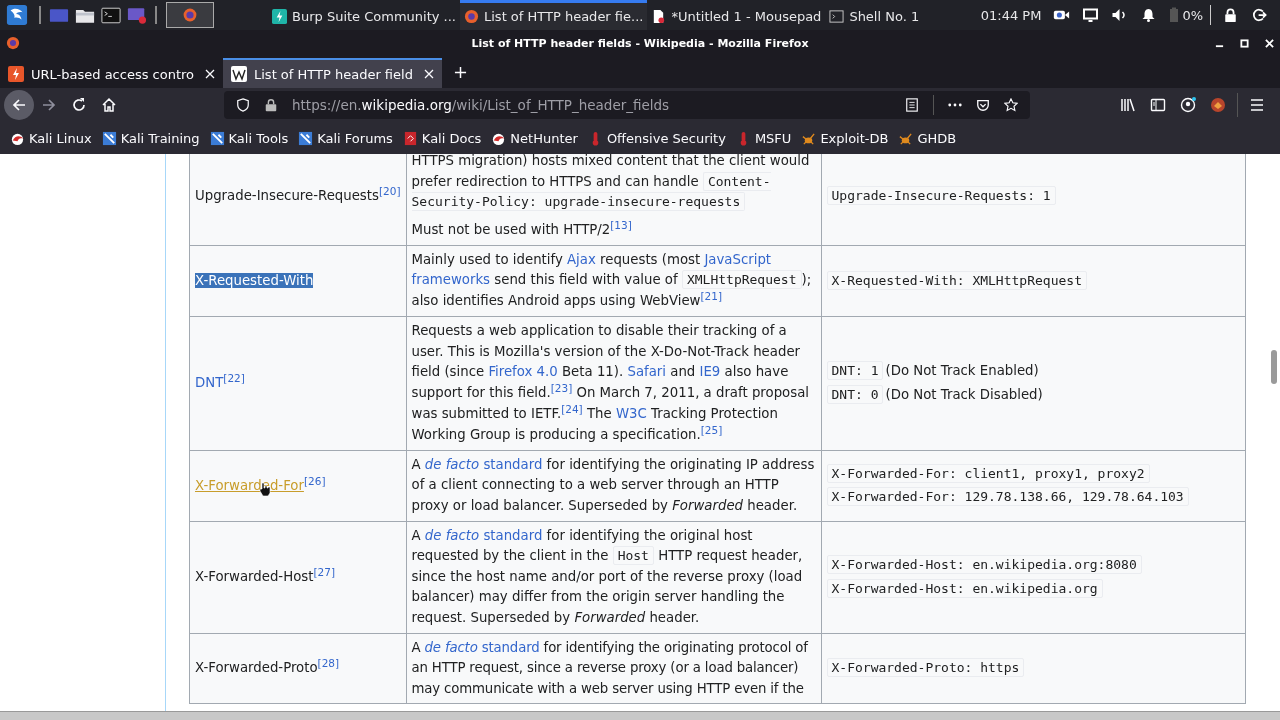  Describe the element at coordinates (988, 473) in the screenshot. I see `example-code: X-Forwarded-For: client1, proxy1, proxy2` at that location.